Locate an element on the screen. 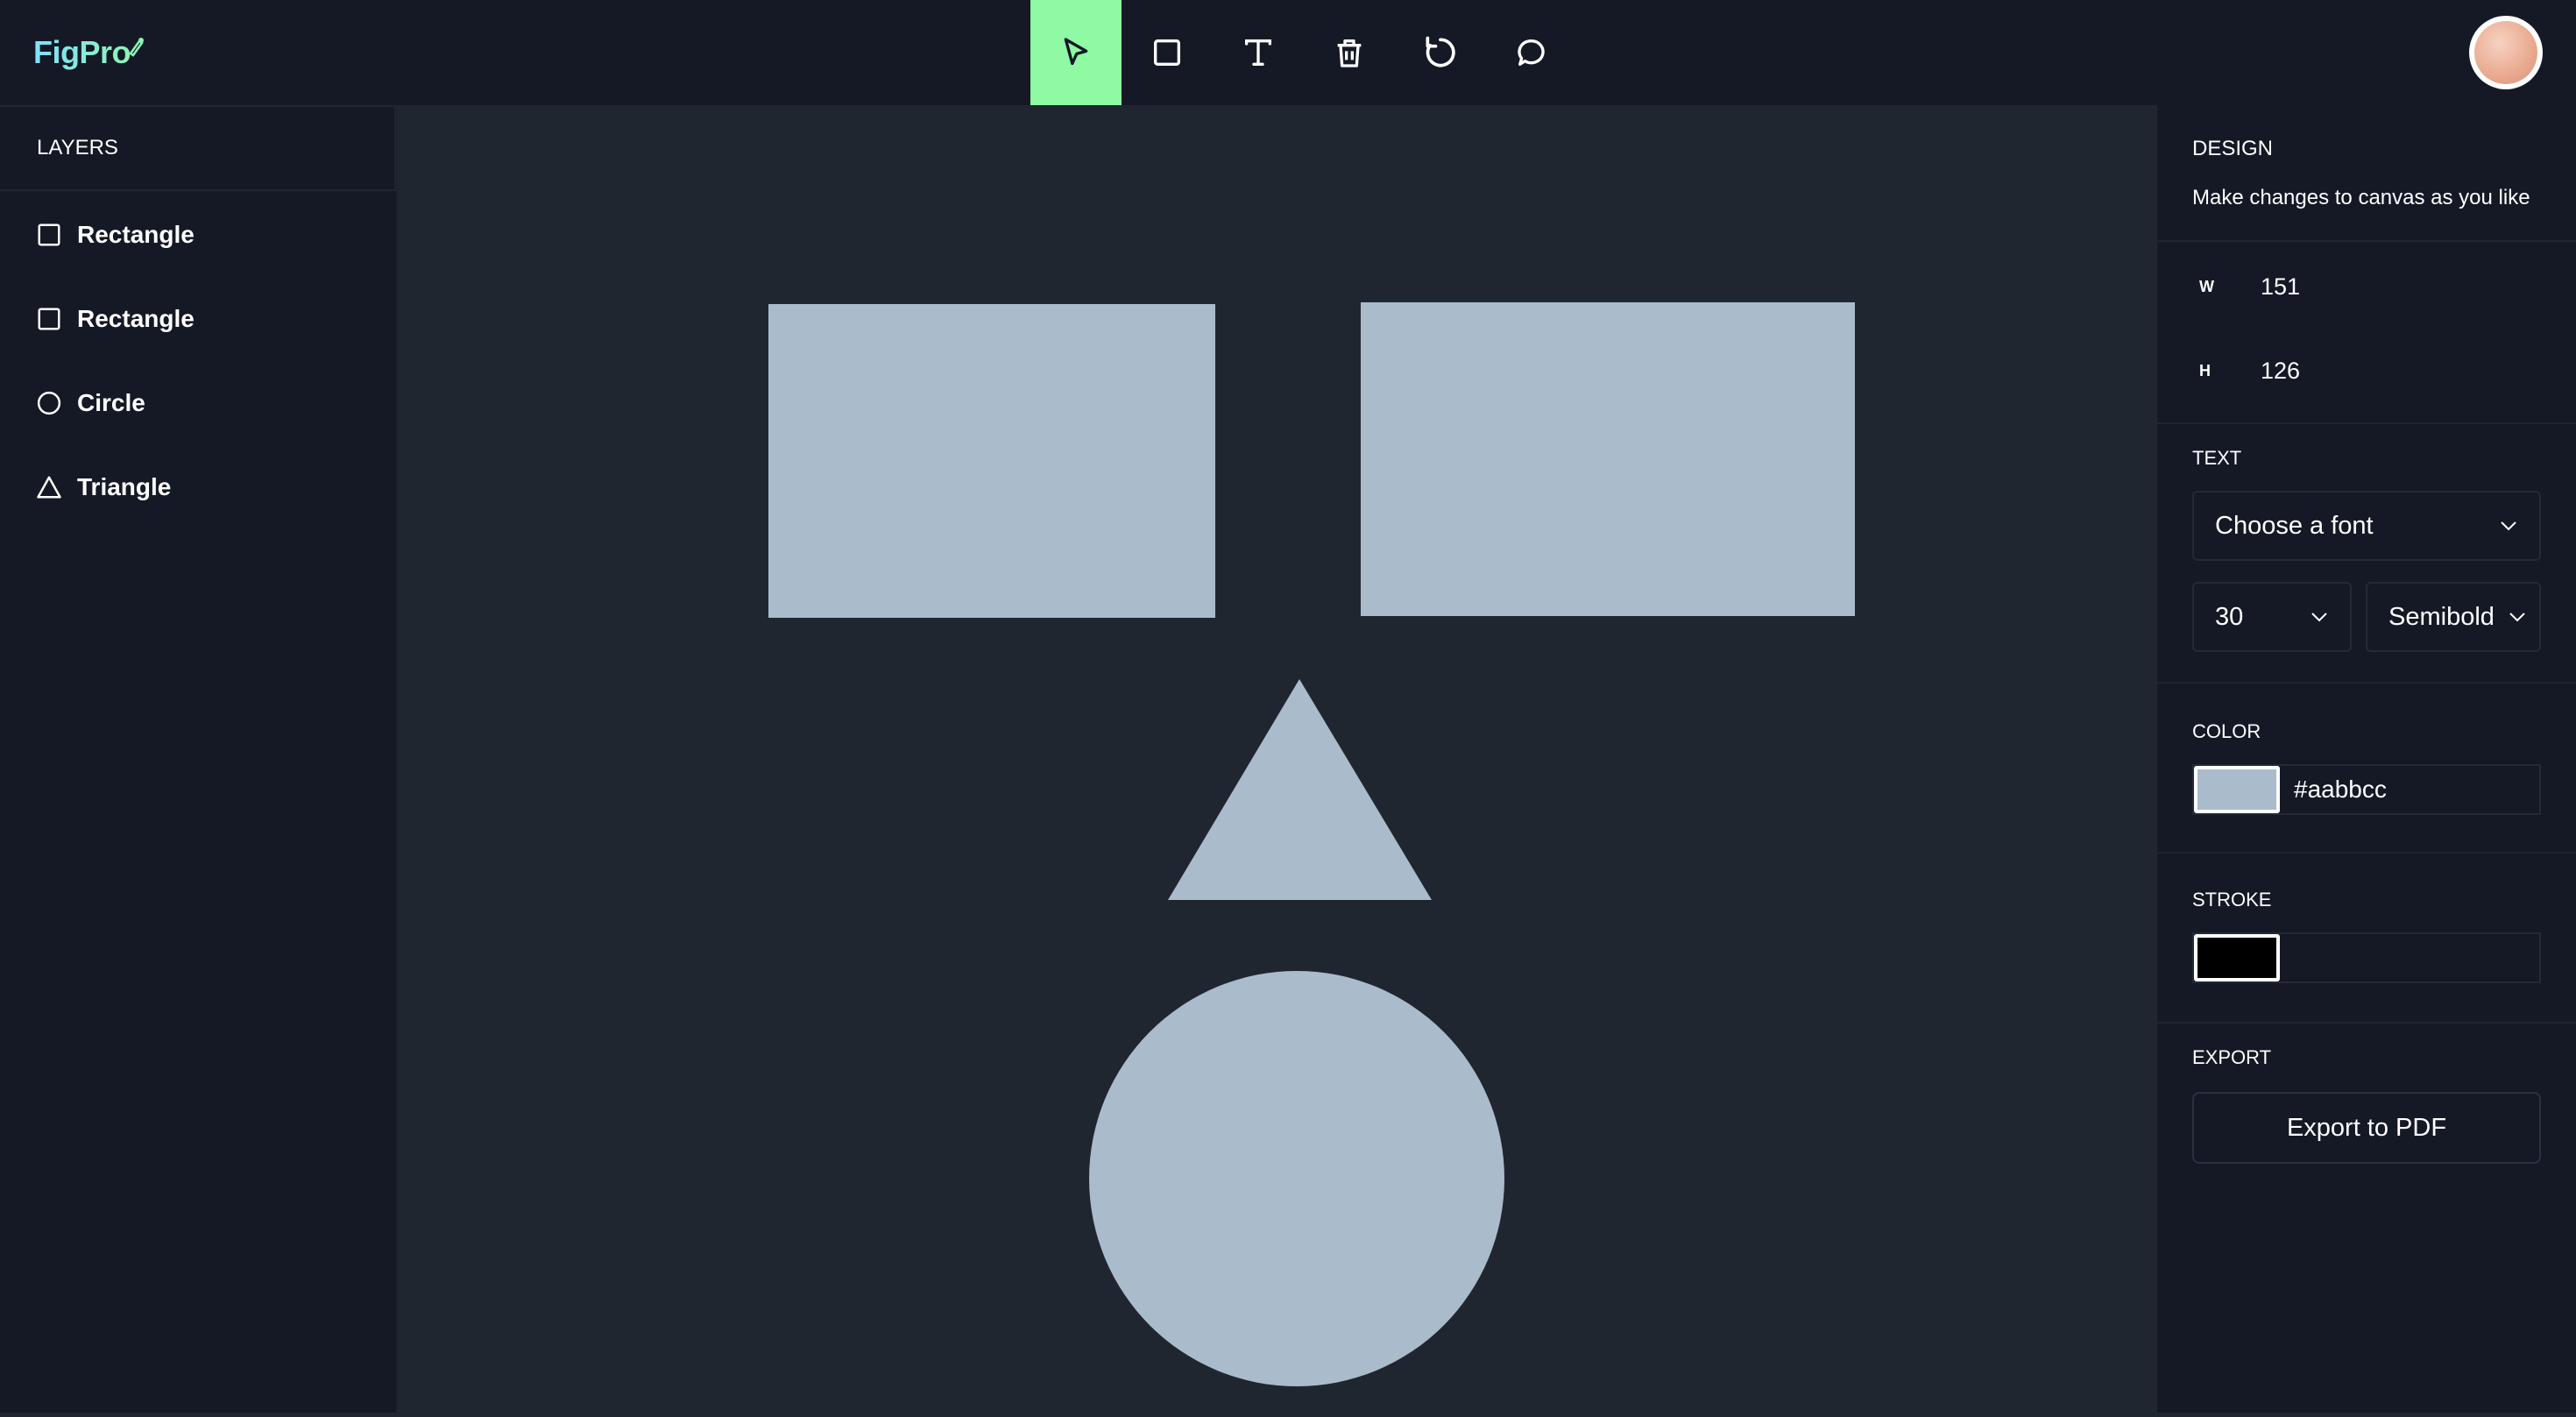 Image resolution: width=2576 pixels, height=1417 pixels. trash-icon is located at coordinates (1349, 53).